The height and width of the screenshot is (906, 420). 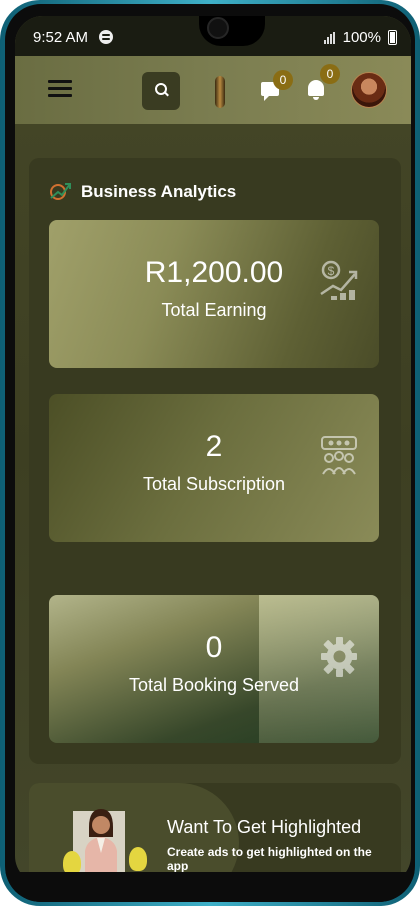 I want to click on avatar, so click(x=369, y=90).